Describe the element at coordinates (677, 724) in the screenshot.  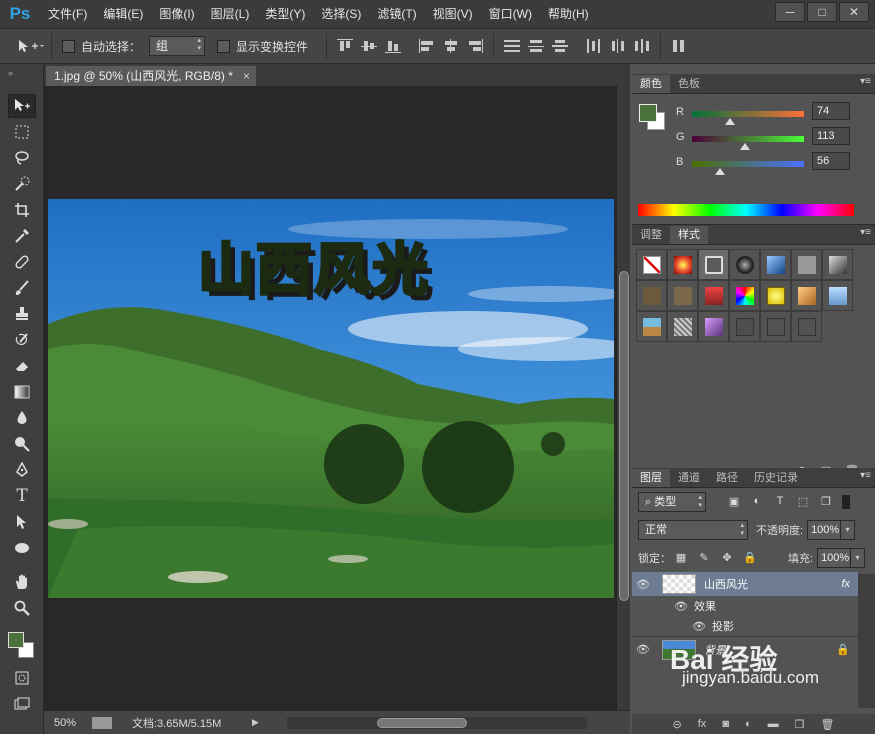
I see `link-layers-icon: ⊝` at that location.